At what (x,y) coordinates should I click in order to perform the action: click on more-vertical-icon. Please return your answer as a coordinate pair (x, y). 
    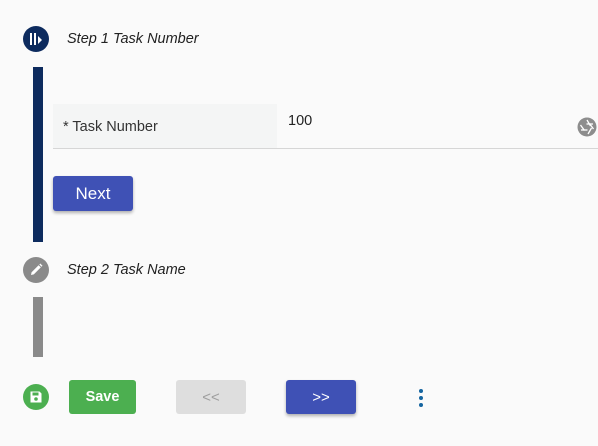
    Looking at the image, I should click on (421, 399).